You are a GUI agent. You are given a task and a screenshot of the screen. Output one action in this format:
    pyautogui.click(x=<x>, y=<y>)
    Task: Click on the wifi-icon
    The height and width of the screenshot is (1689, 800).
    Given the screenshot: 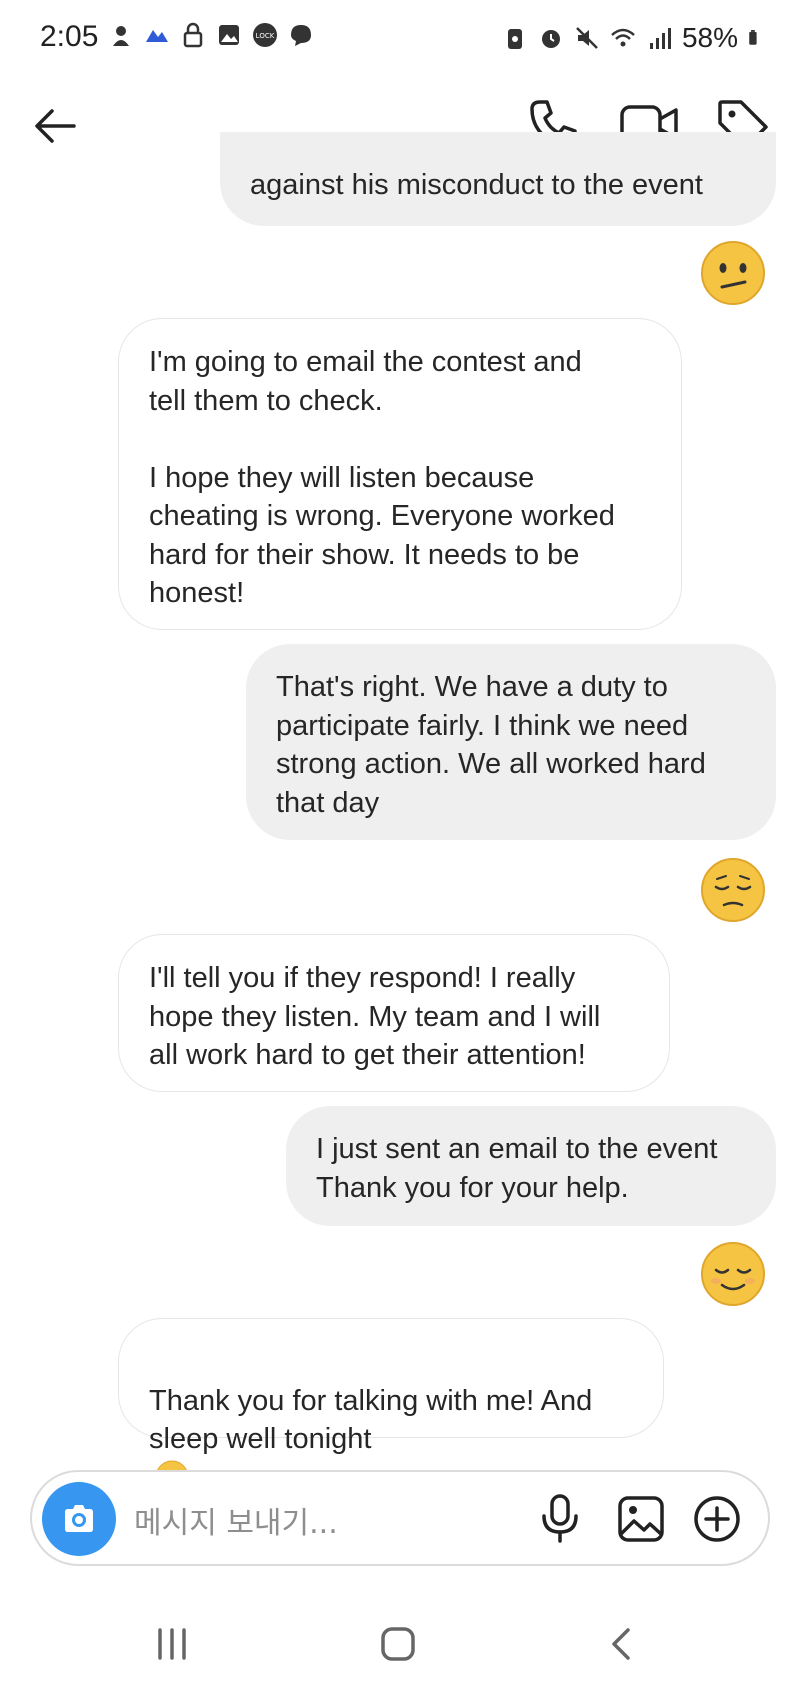 What is the action you would take?
    pyautogui.click(x=623, y=37)
    